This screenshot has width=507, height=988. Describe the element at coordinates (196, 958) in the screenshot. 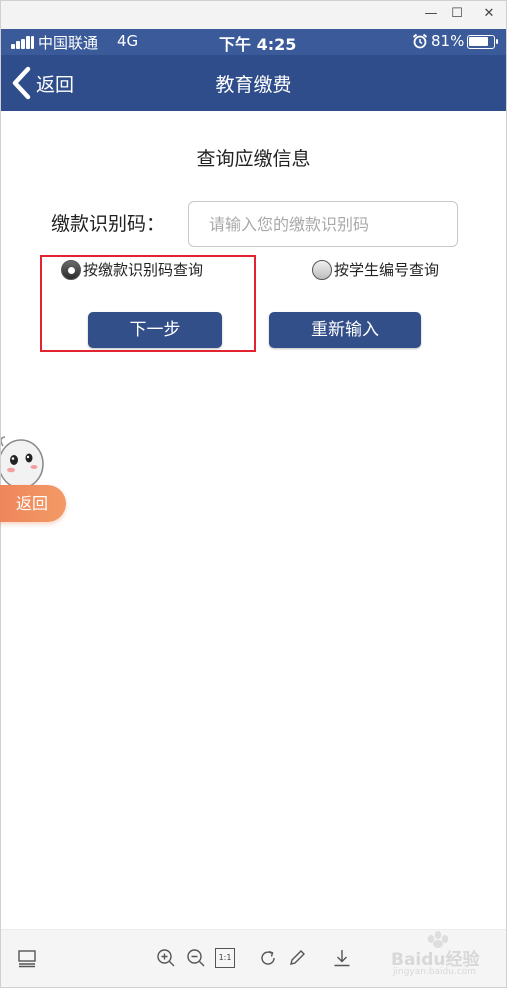

I see `zoom-out-icon` at that location.